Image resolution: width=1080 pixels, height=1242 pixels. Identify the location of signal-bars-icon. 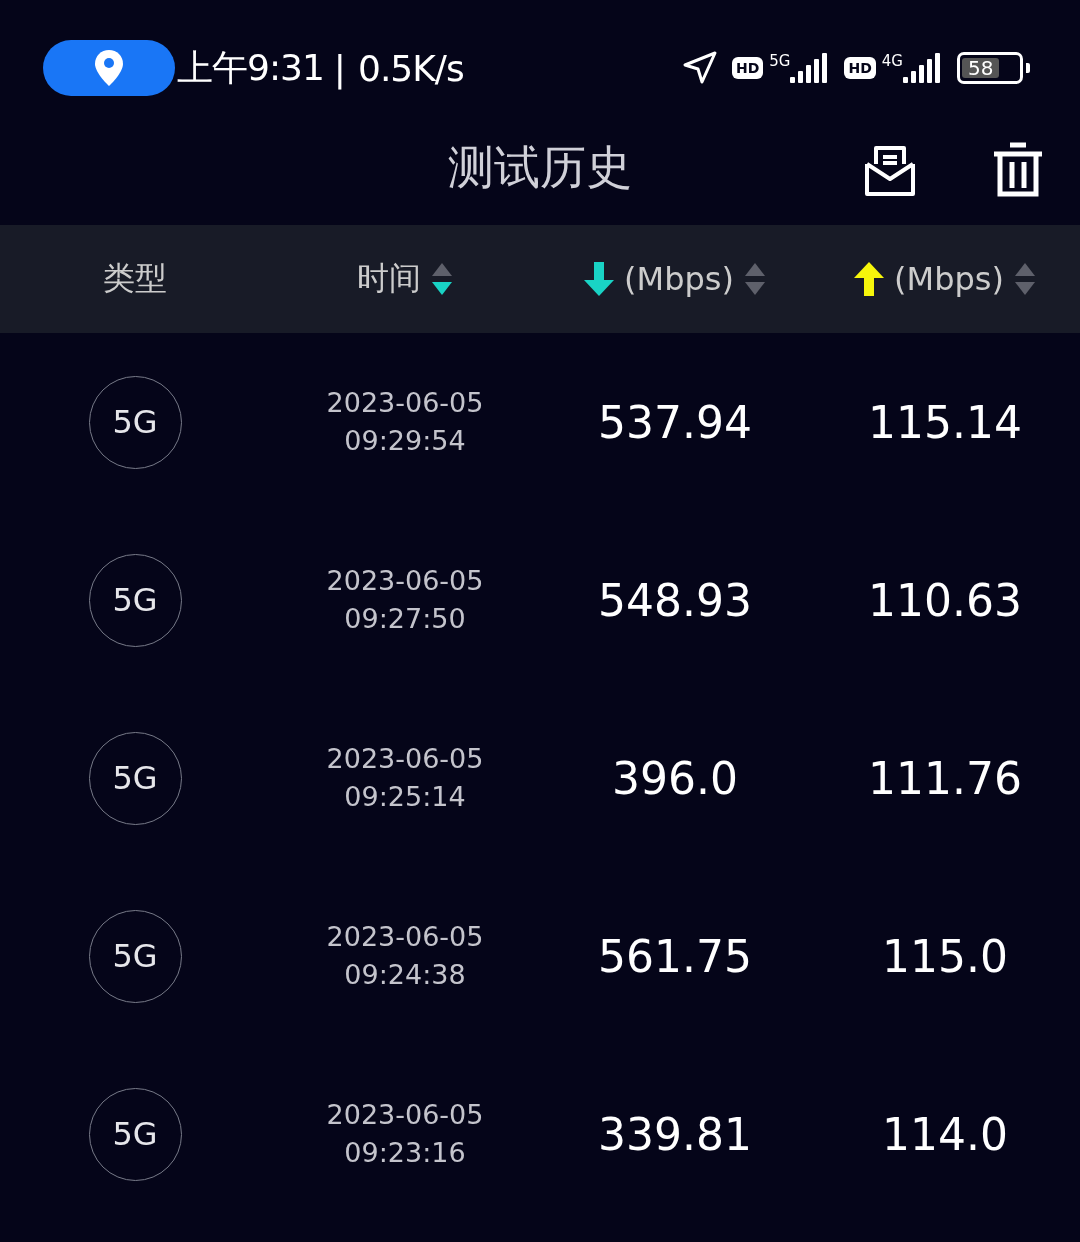
(923, 68).